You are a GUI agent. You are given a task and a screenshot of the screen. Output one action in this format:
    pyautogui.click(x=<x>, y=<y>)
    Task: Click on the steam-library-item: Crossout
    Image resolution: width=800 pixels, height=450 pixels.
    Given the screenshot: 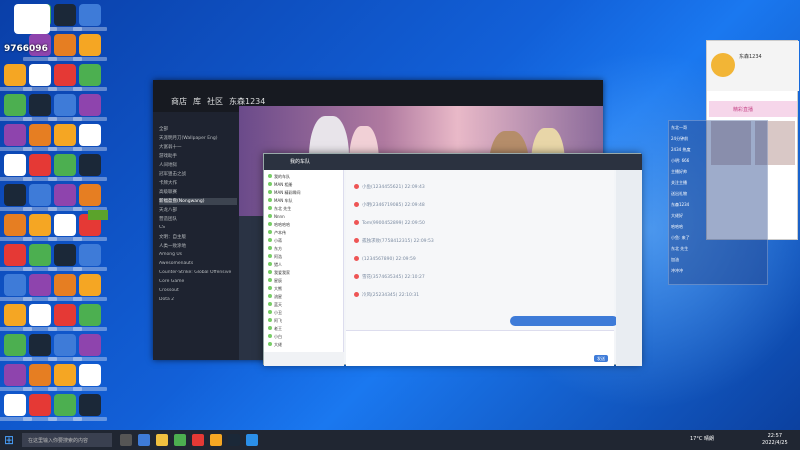 What is the action you would take?
    pyautogui.click(x=198, y=291)
    